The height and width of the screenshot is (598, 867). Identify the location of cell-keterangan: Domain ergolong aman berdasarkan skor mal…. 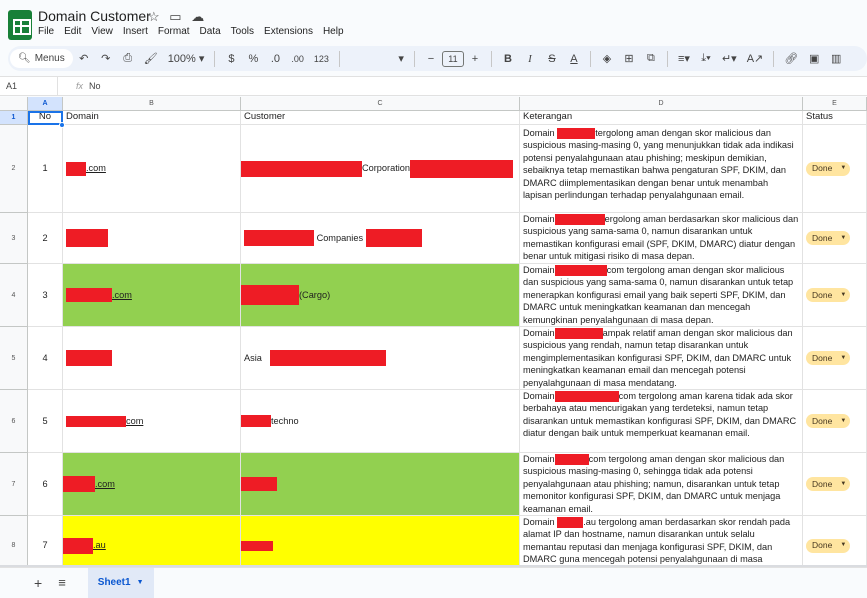
(661, 238).